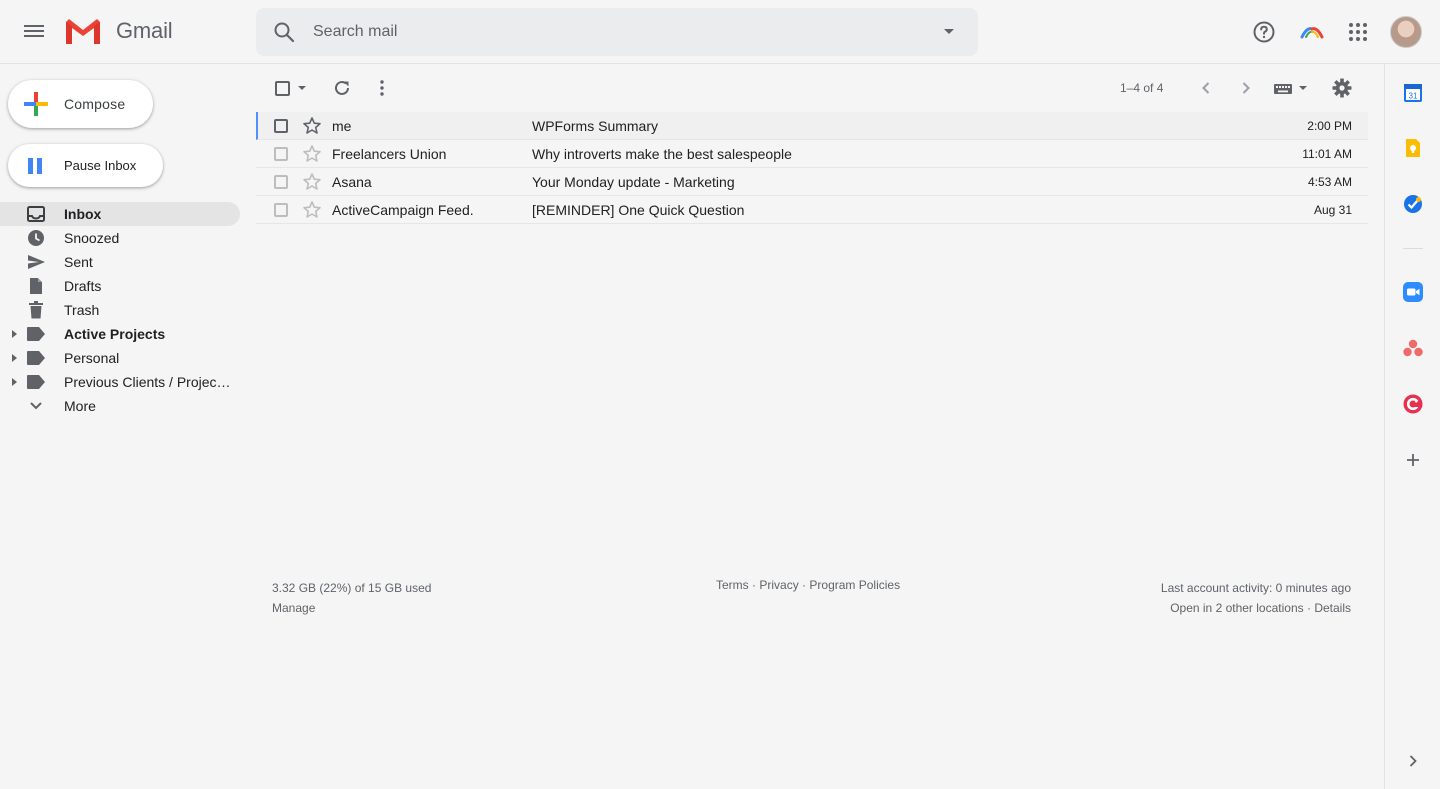 The image size is (1440, 789). Describe the element at coordinates (1413, 248) in the screenshot. I see `panel-divider` at that location.